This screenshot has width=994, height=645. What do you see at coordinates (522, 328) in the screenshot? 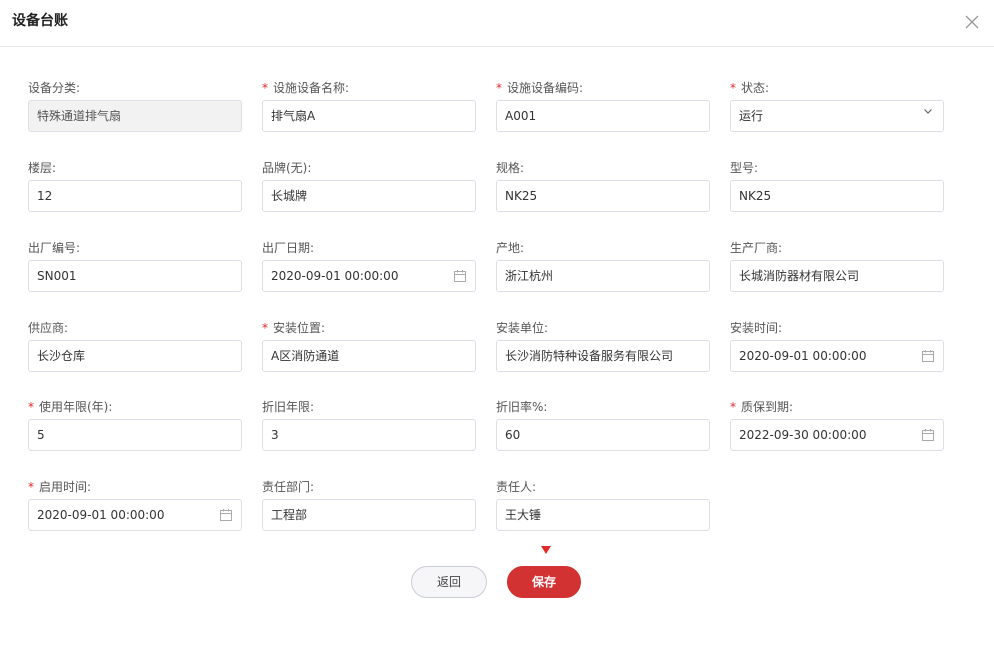
I see `field-label: 安装单位:` at bounding box center [522, 328].